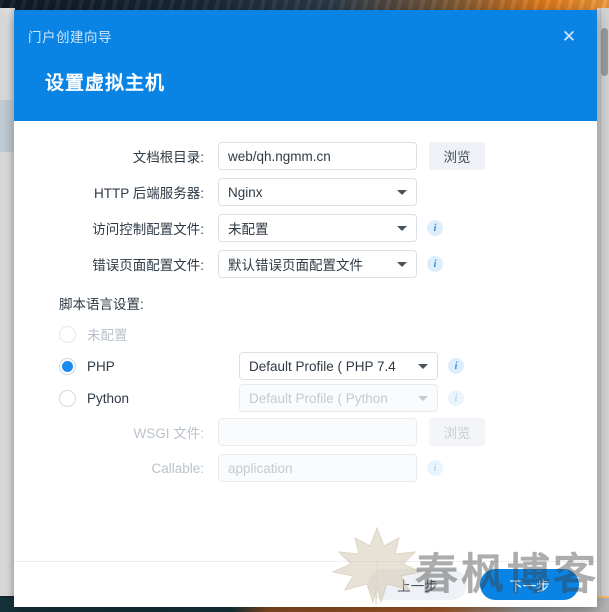 This screenshot has height=612, width=609. I want to click on form-row-http-backend: HTTP 后端服务器: Nginx, so click(305, 192).